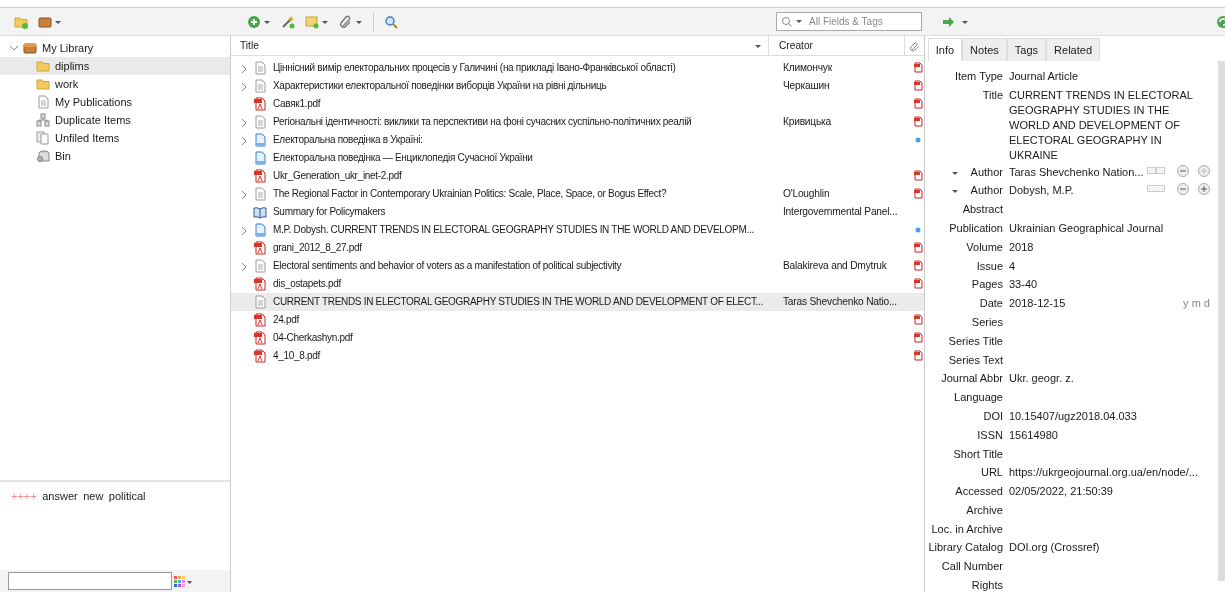  What do you see at coordinates (577, 319) in the screenshot?
I see `item-row: 24.pdf` at bounding box center [577, 319].